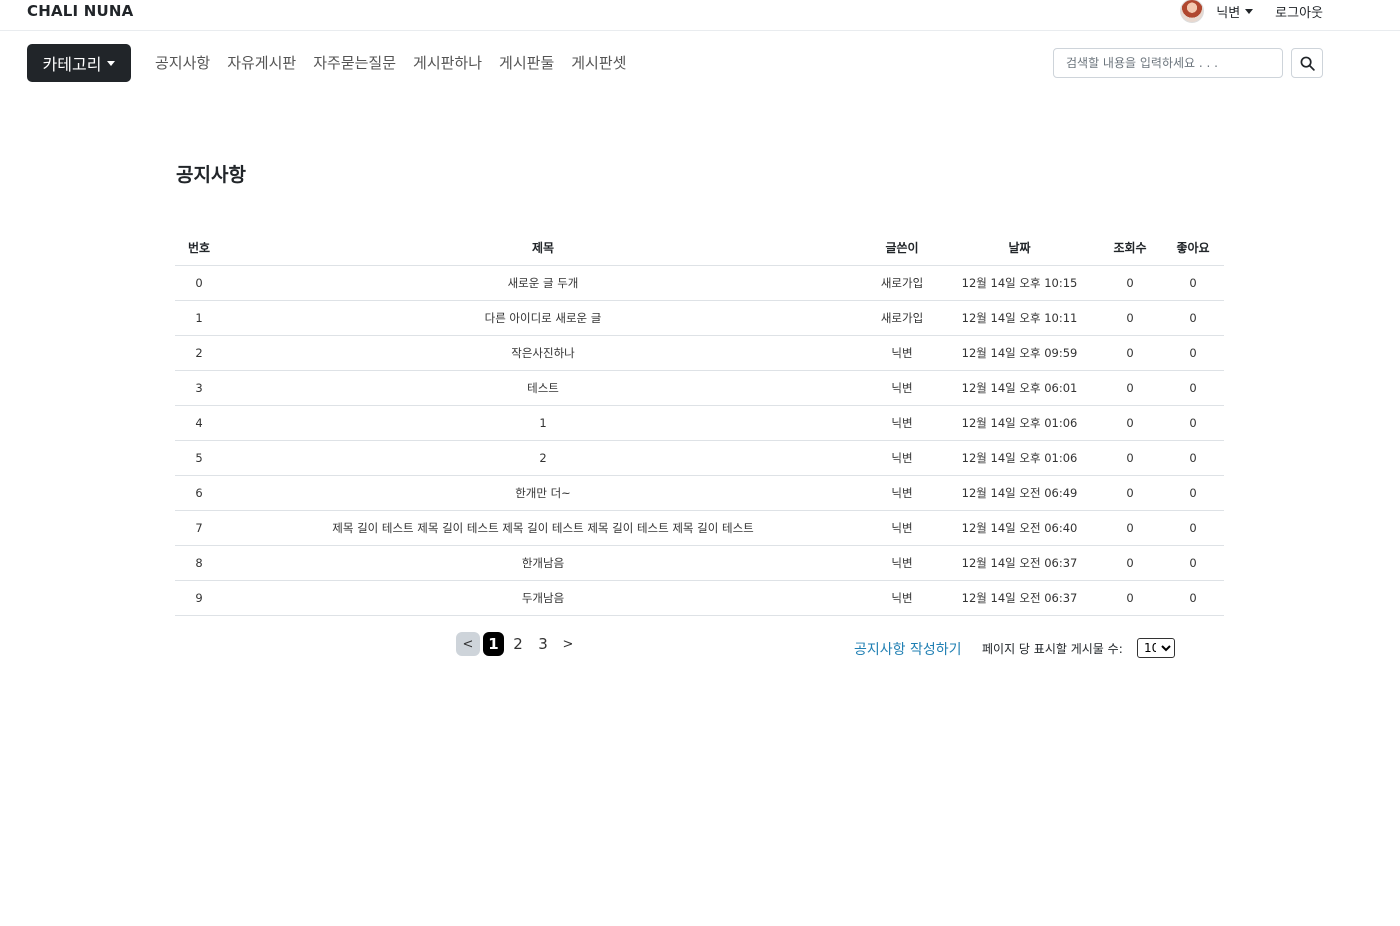 The image size is (1400, 926). I want to click on table-row: 0 새로운 글 두개 새로가입 12월 14일 오후 10:15 0 0, so click(699, 283).